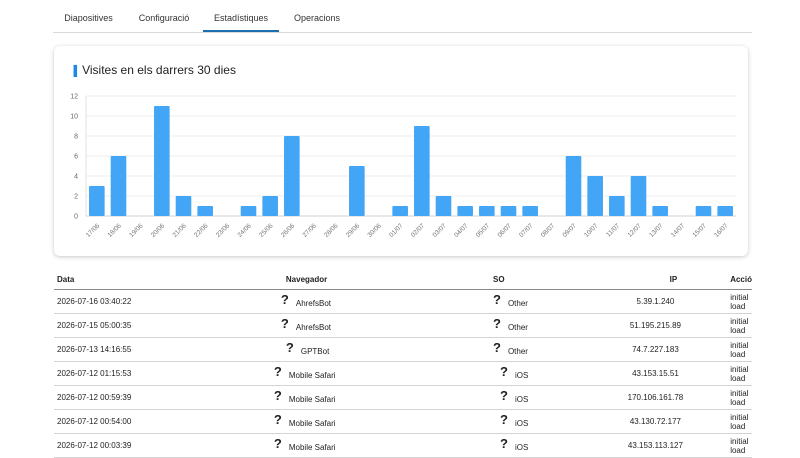  I want to click on tab-diapositives: Diapositives, so click(88, 15).